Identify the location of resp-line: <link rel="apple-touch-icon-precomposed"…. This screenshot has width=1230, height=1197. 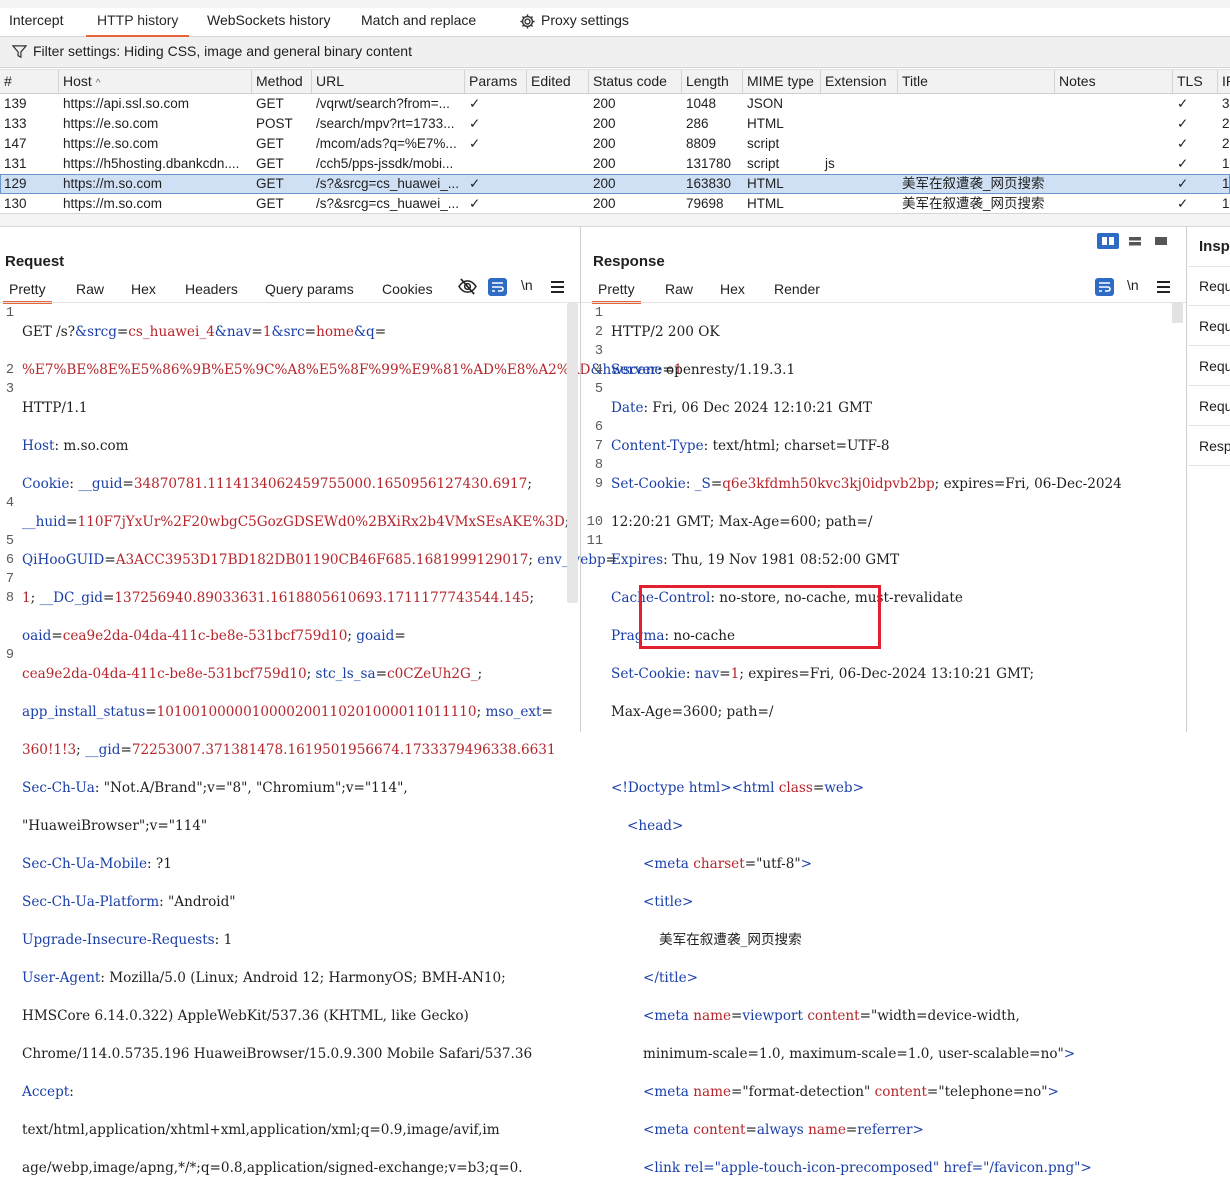
(867, 1168).